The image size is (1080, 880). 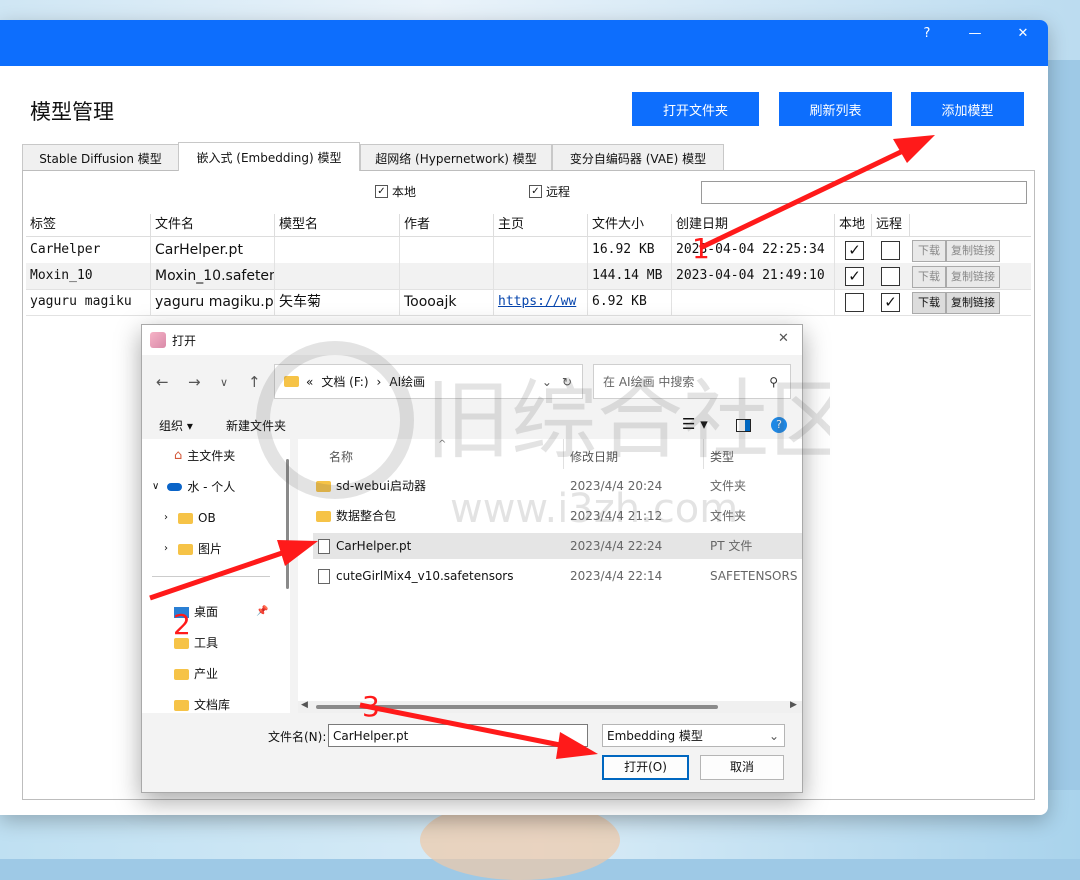 I want to click on tree-item-onedrive: ∨ 水 - 个人, so click(x=193, y=487).